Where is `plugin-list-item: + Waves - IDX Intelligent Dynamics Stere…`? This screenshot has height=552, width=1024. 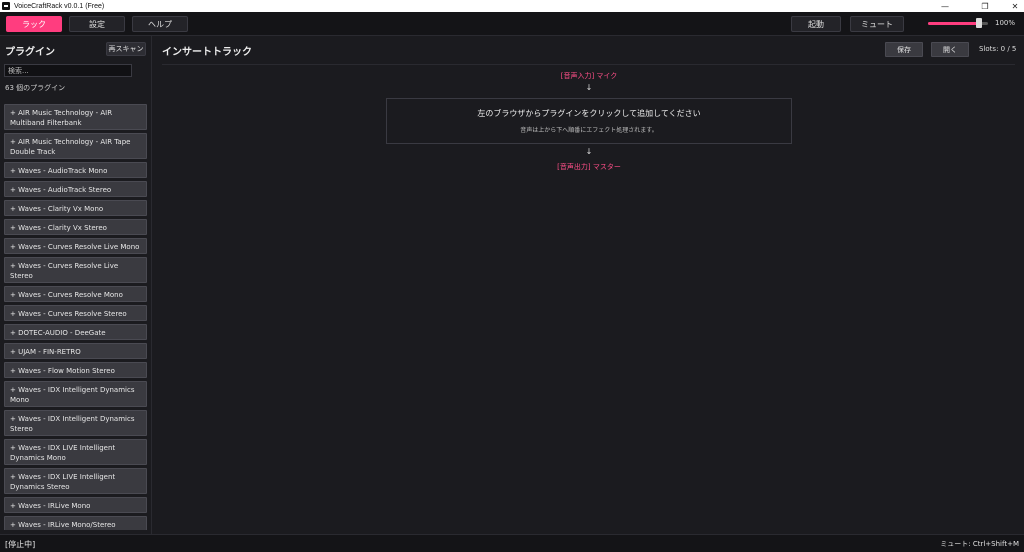 plugin-list-item: + Waves - IDX Intelligent Dynamics Stere… is located at coordinates (75, 423).